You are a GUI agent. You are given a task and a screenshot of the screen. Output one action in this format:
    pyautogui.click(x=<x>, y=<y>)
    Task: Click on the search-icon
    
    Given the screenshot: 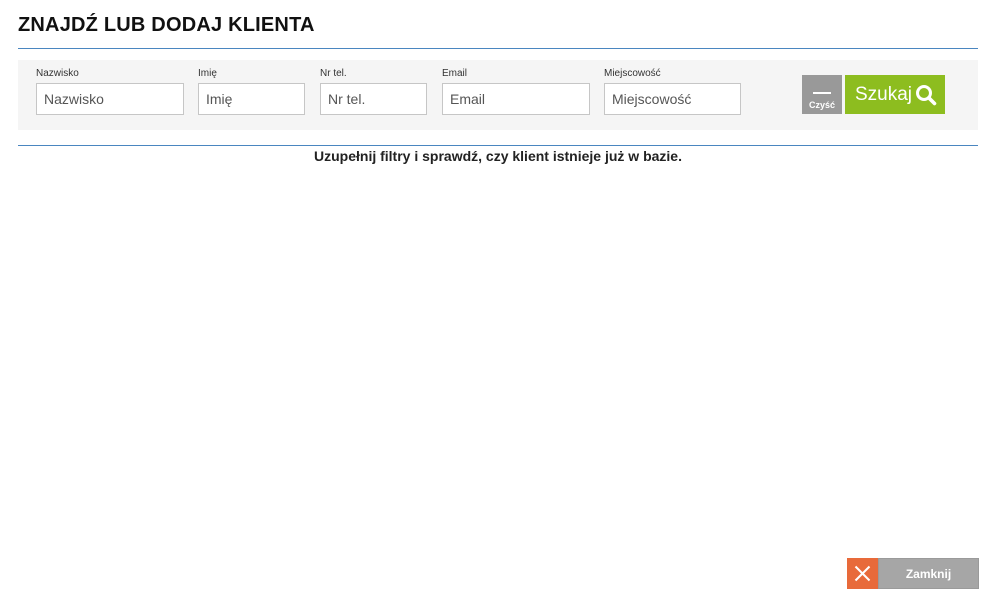 What is the action you would take?
    pyautogui.click(x=926, y=95)
    